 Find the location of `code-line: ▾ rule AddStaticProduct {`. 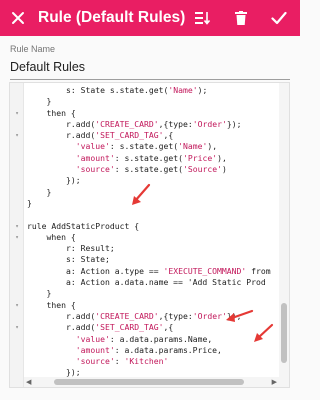

code-line: ▾ rule AddStaticProduct { is located at coordinates (149, 226).